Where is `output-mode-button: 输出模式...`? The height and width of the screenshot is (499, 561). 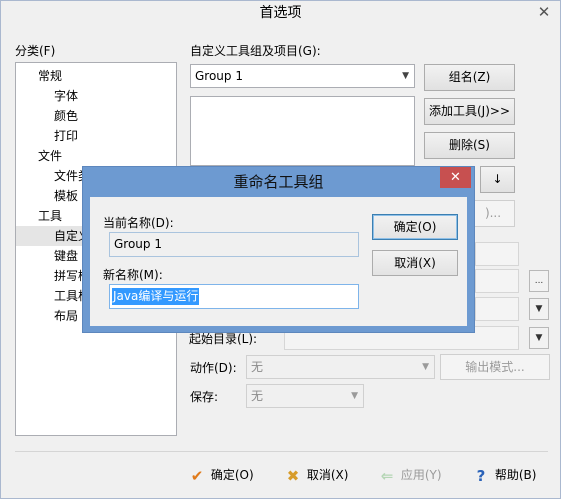 output-mode-button: 输出模式... is located at coordinates (495, 367).